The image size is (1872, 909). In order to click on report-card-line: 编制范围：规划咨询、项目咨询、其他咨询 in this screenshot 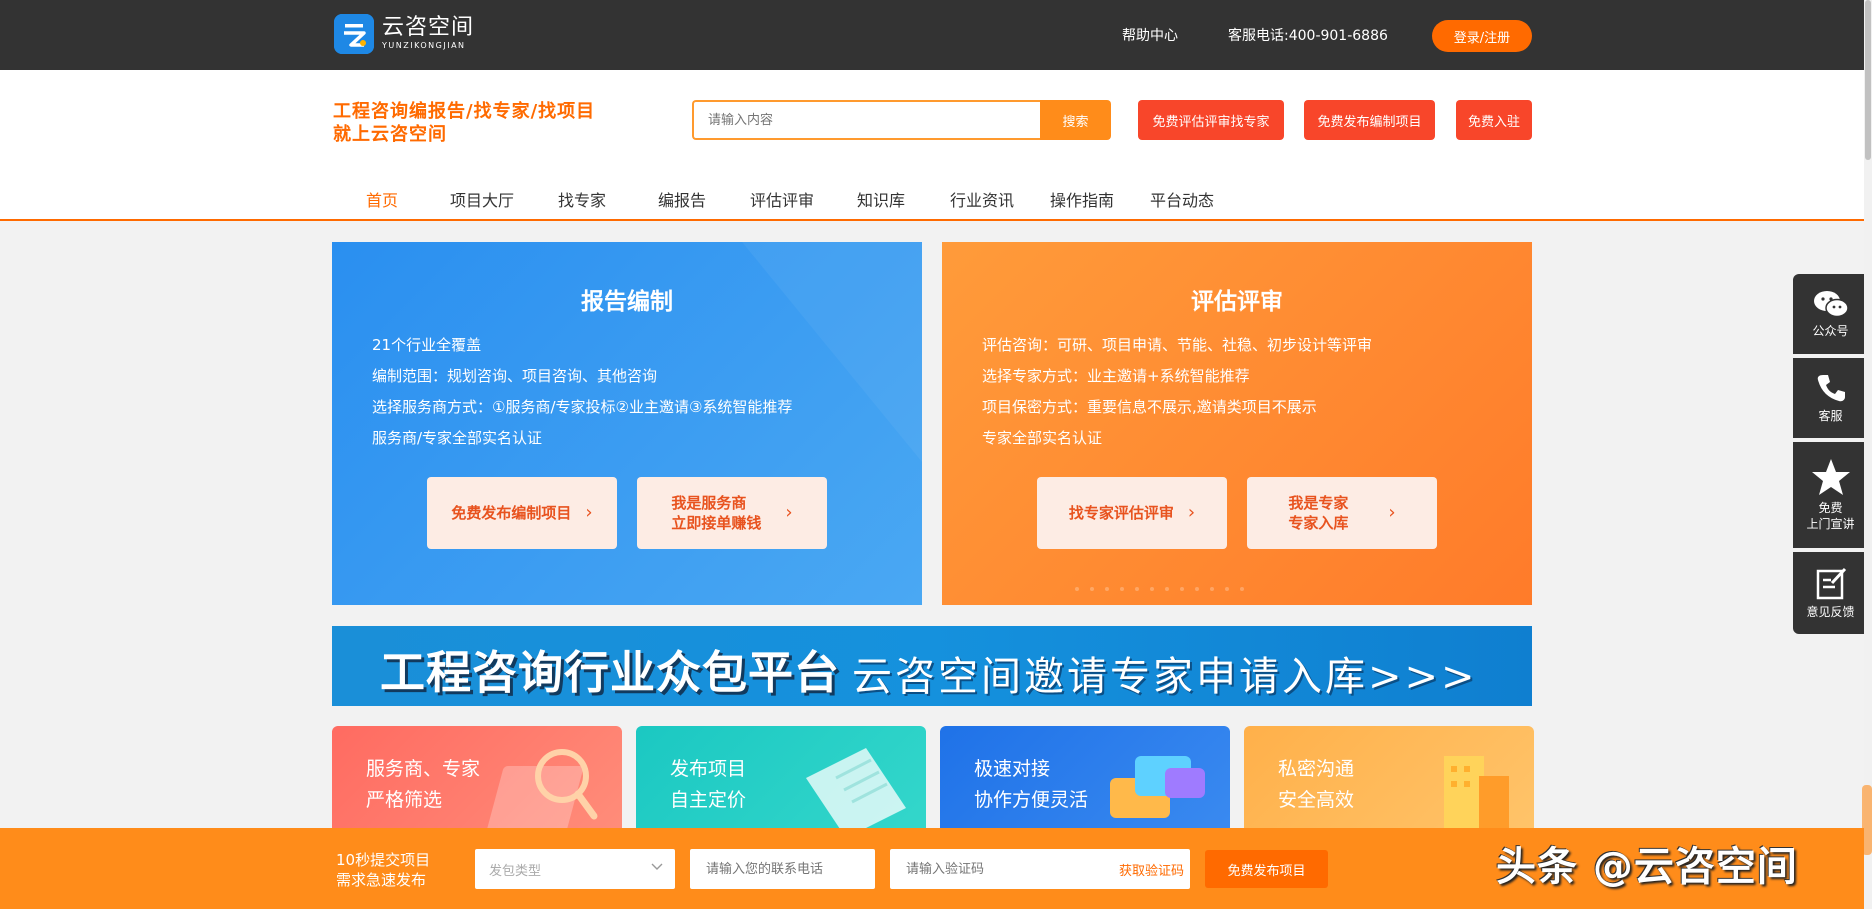, I will do `click(515, 376)`.